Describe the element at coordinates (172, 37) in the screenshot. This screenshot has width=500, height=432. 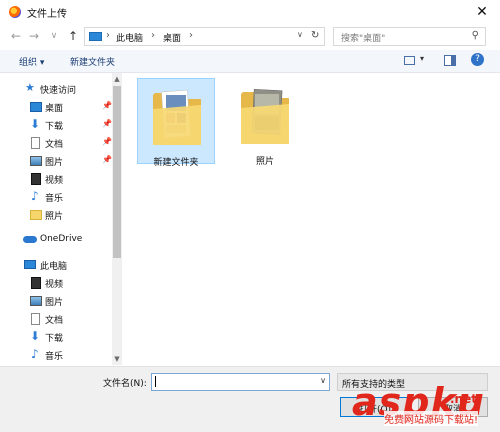
I see `breadcrumb-desktop: 桌面` at that location.